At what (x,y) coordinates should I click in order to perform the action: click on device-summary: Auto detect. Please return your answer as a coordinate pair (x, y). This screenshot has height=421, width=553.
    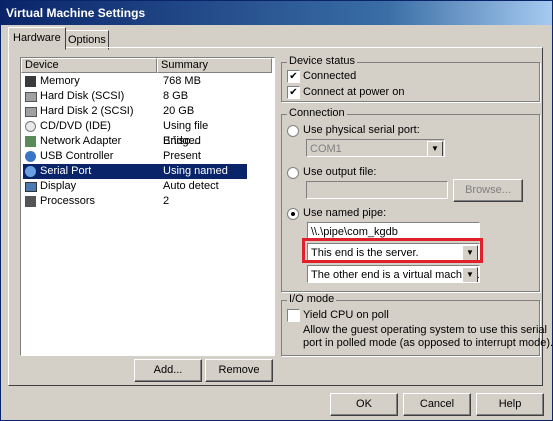
    Looking at the image, I should click on (191, 186).